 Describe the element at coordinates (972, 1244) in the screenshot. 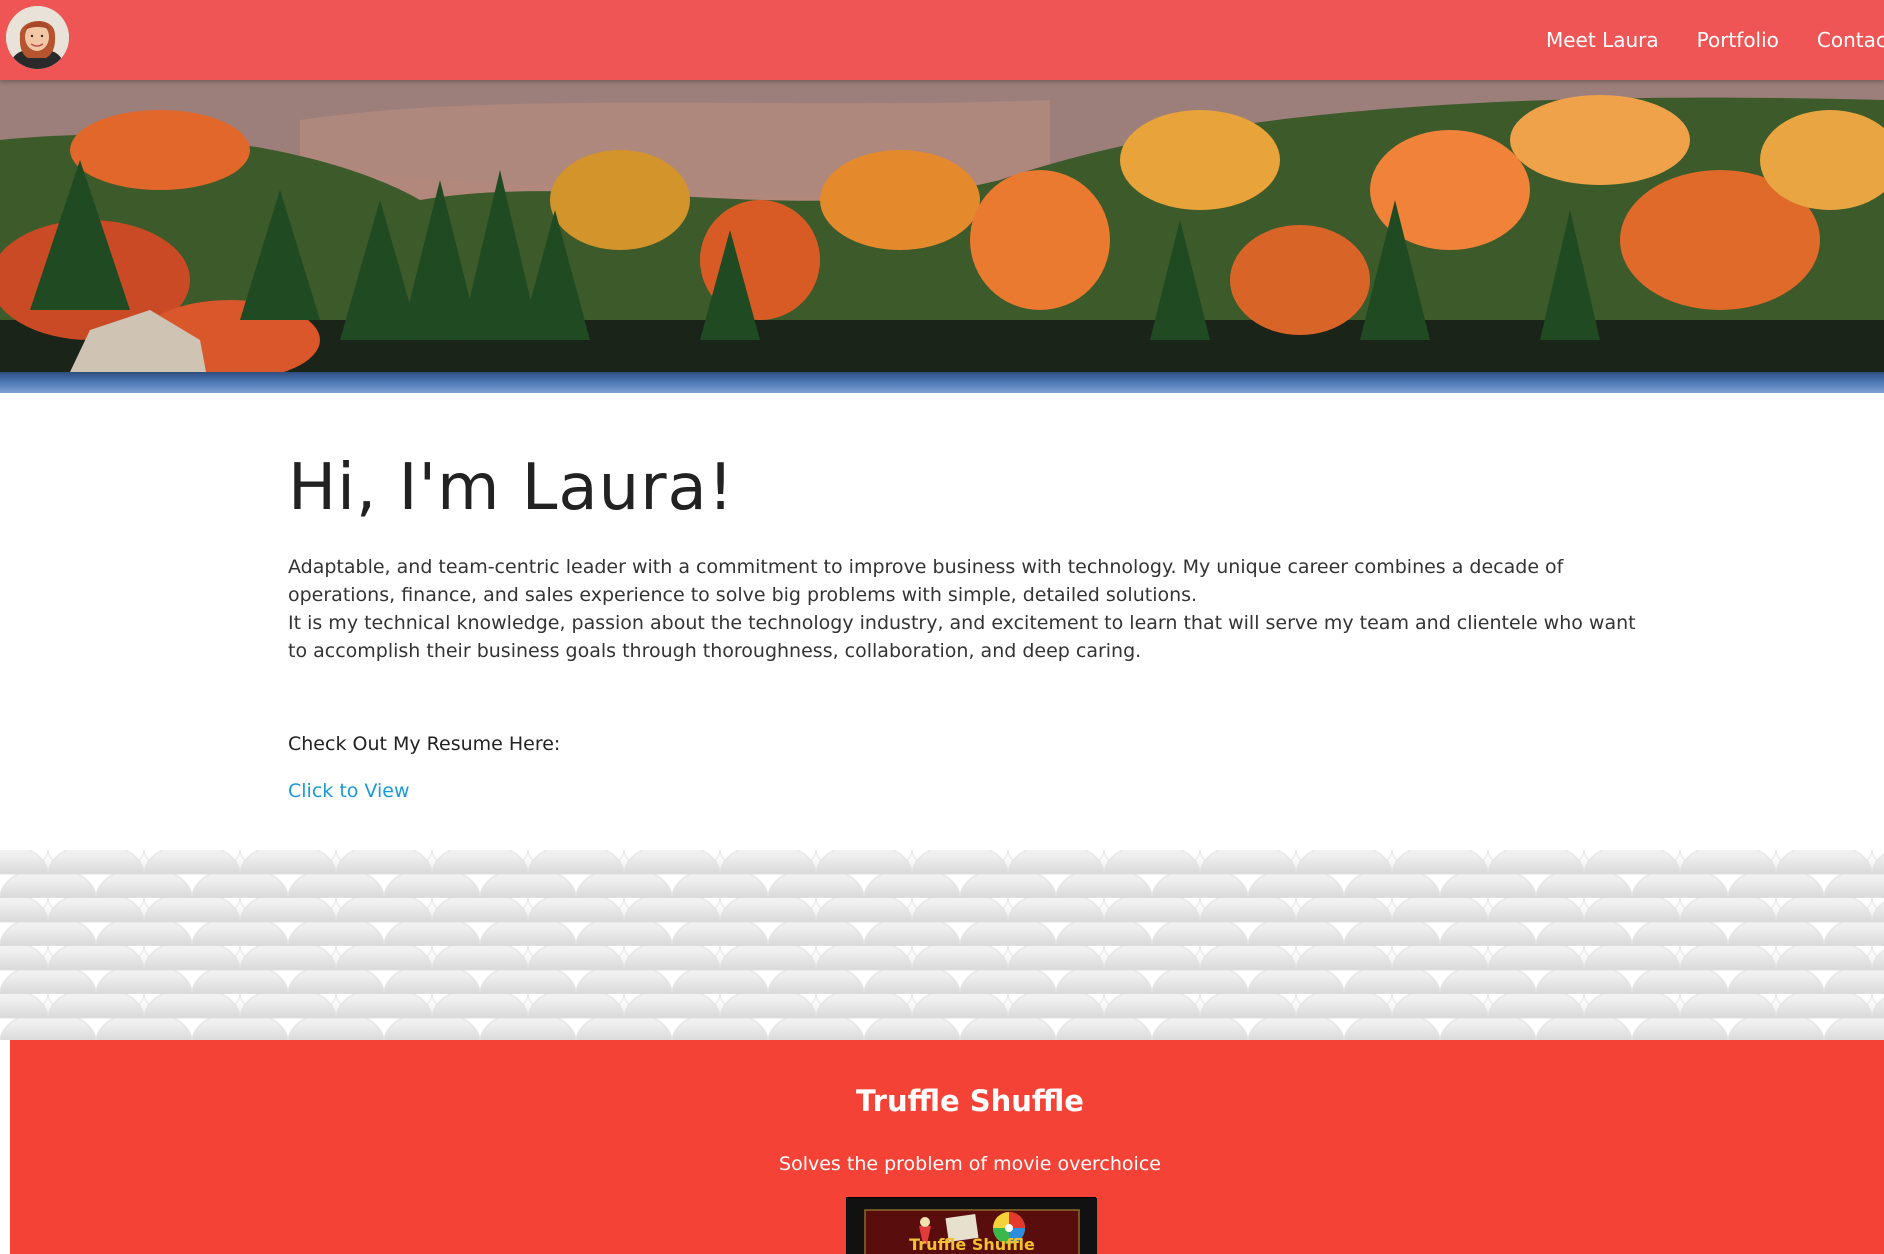

I see `thumb-logo-text: Truffle Shuffle` at that location.